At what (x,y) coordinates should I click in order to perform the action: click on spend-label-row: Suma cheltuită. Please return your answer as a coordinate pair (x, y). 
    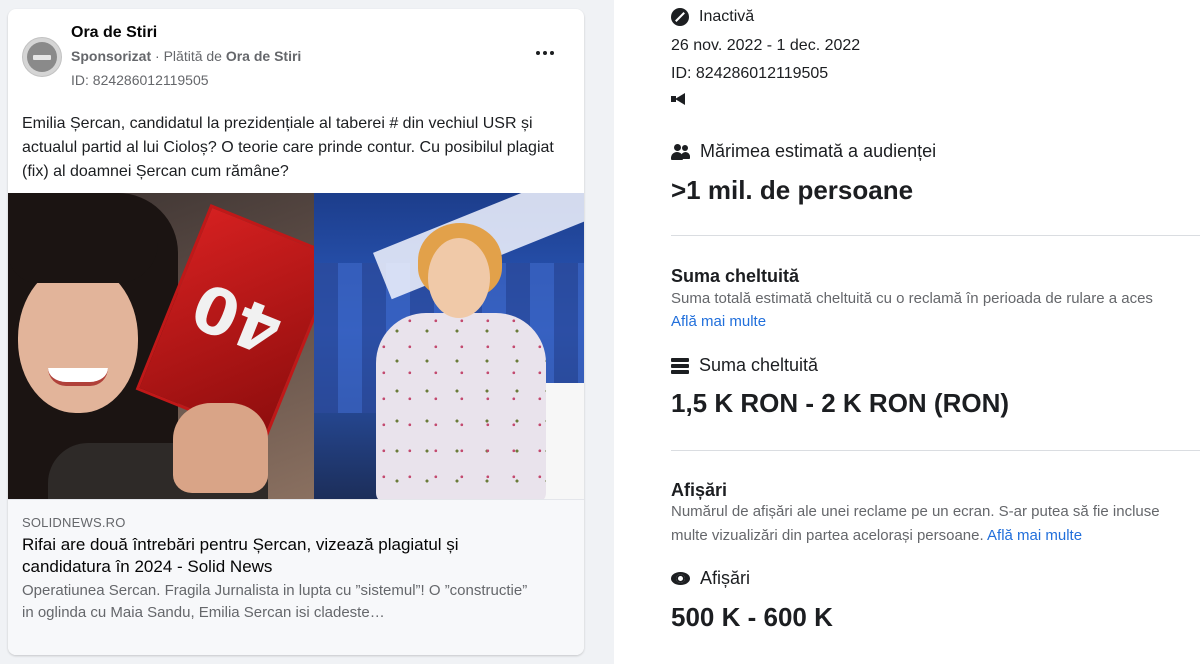
    Looking at the image, I should click on (744, 365).